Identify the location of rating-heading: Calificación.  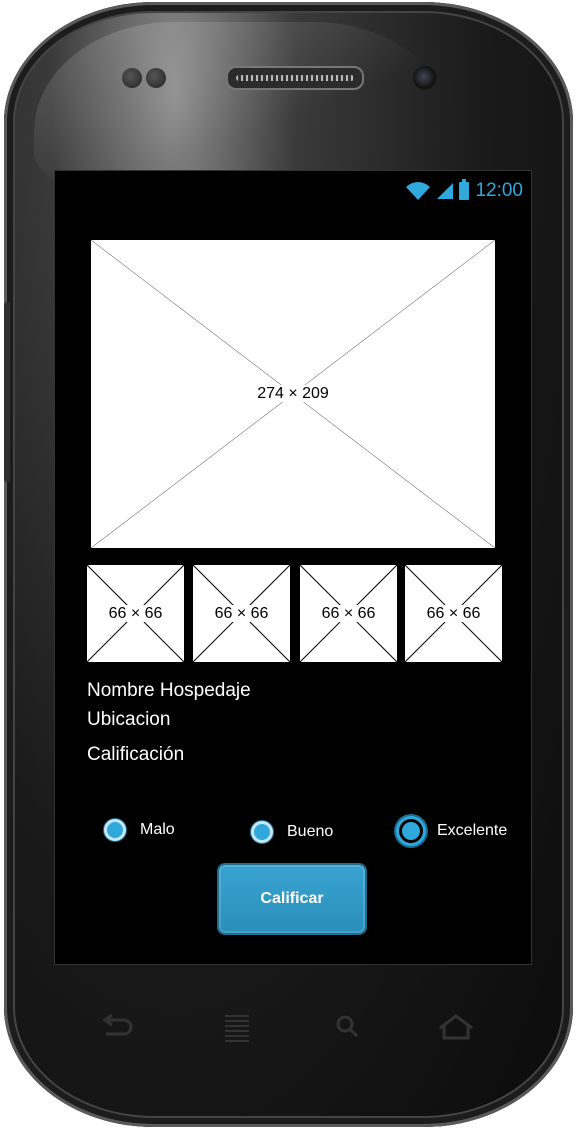
(136, 754).